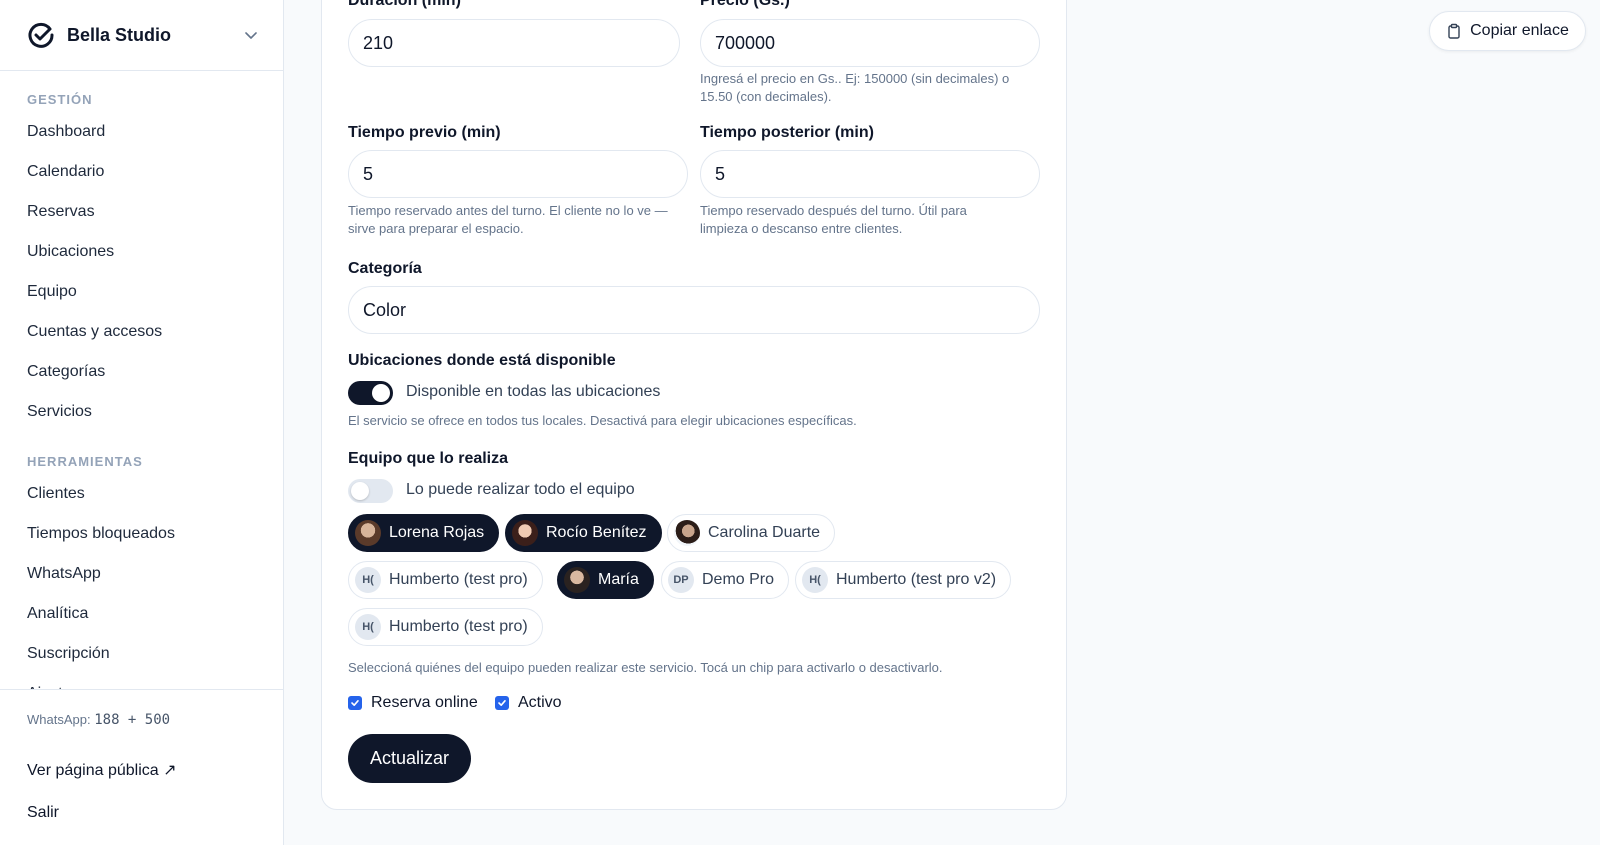  What do you see at coordinates (409, 758) in the screenshot?
I see `update-button: Actualizar` at bounding box center [409, 758].